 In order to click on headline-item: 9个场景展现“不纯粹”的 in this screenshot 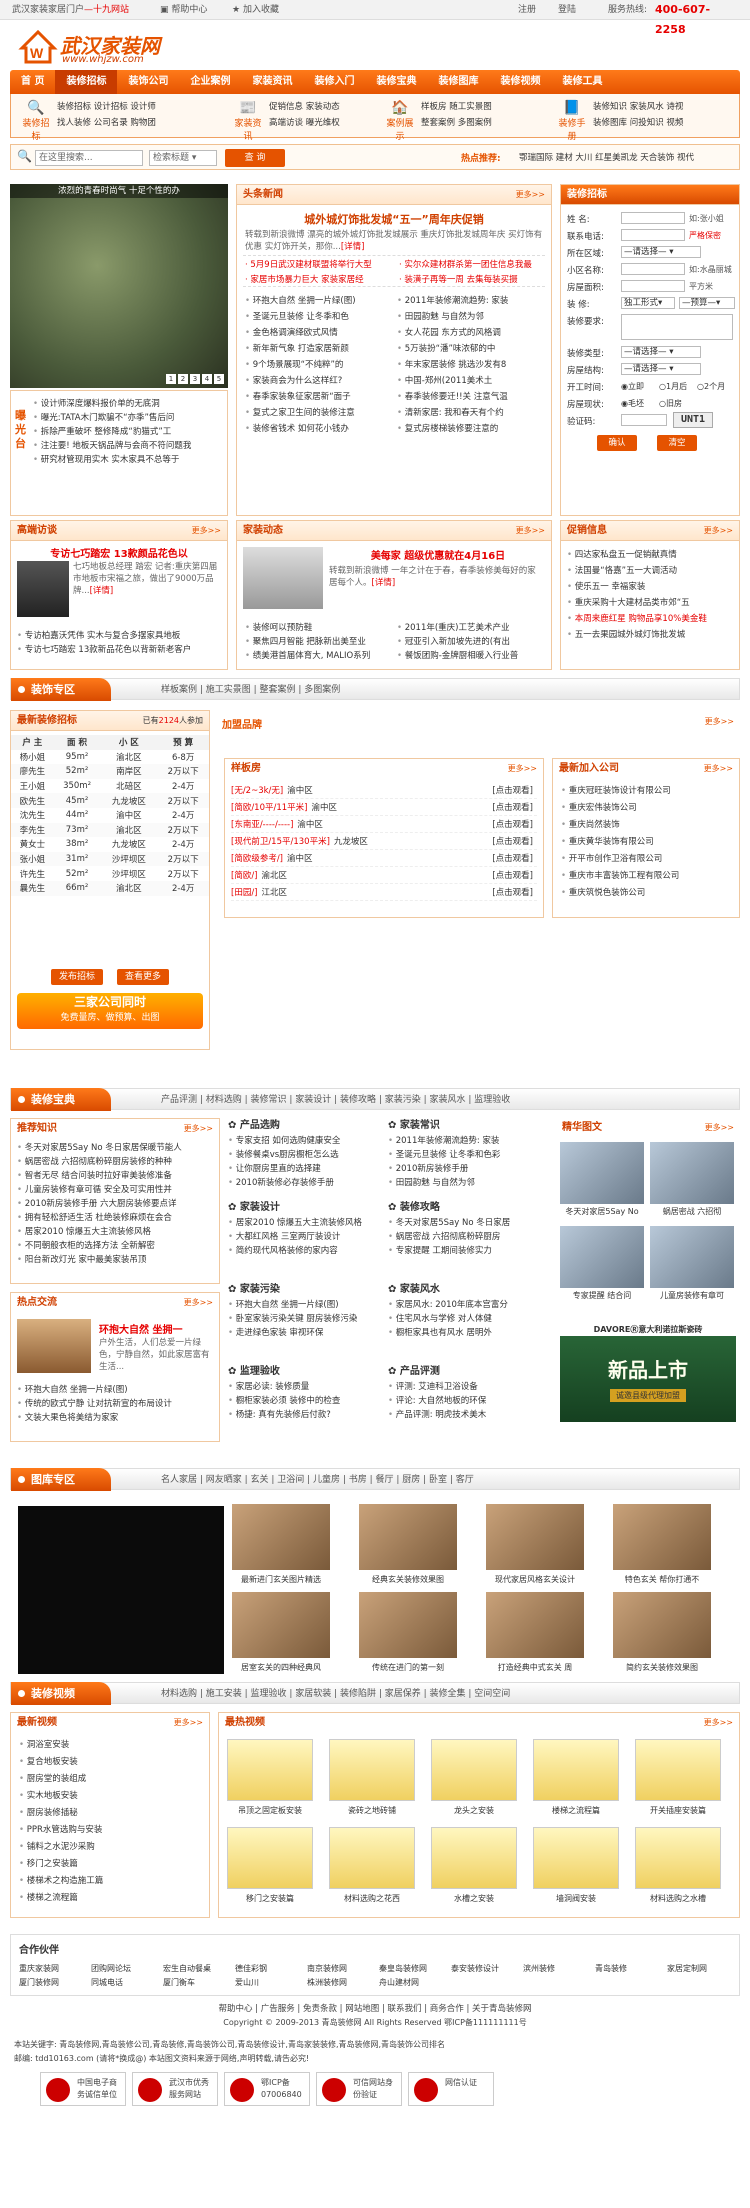, I will do `click(320, 365)`.